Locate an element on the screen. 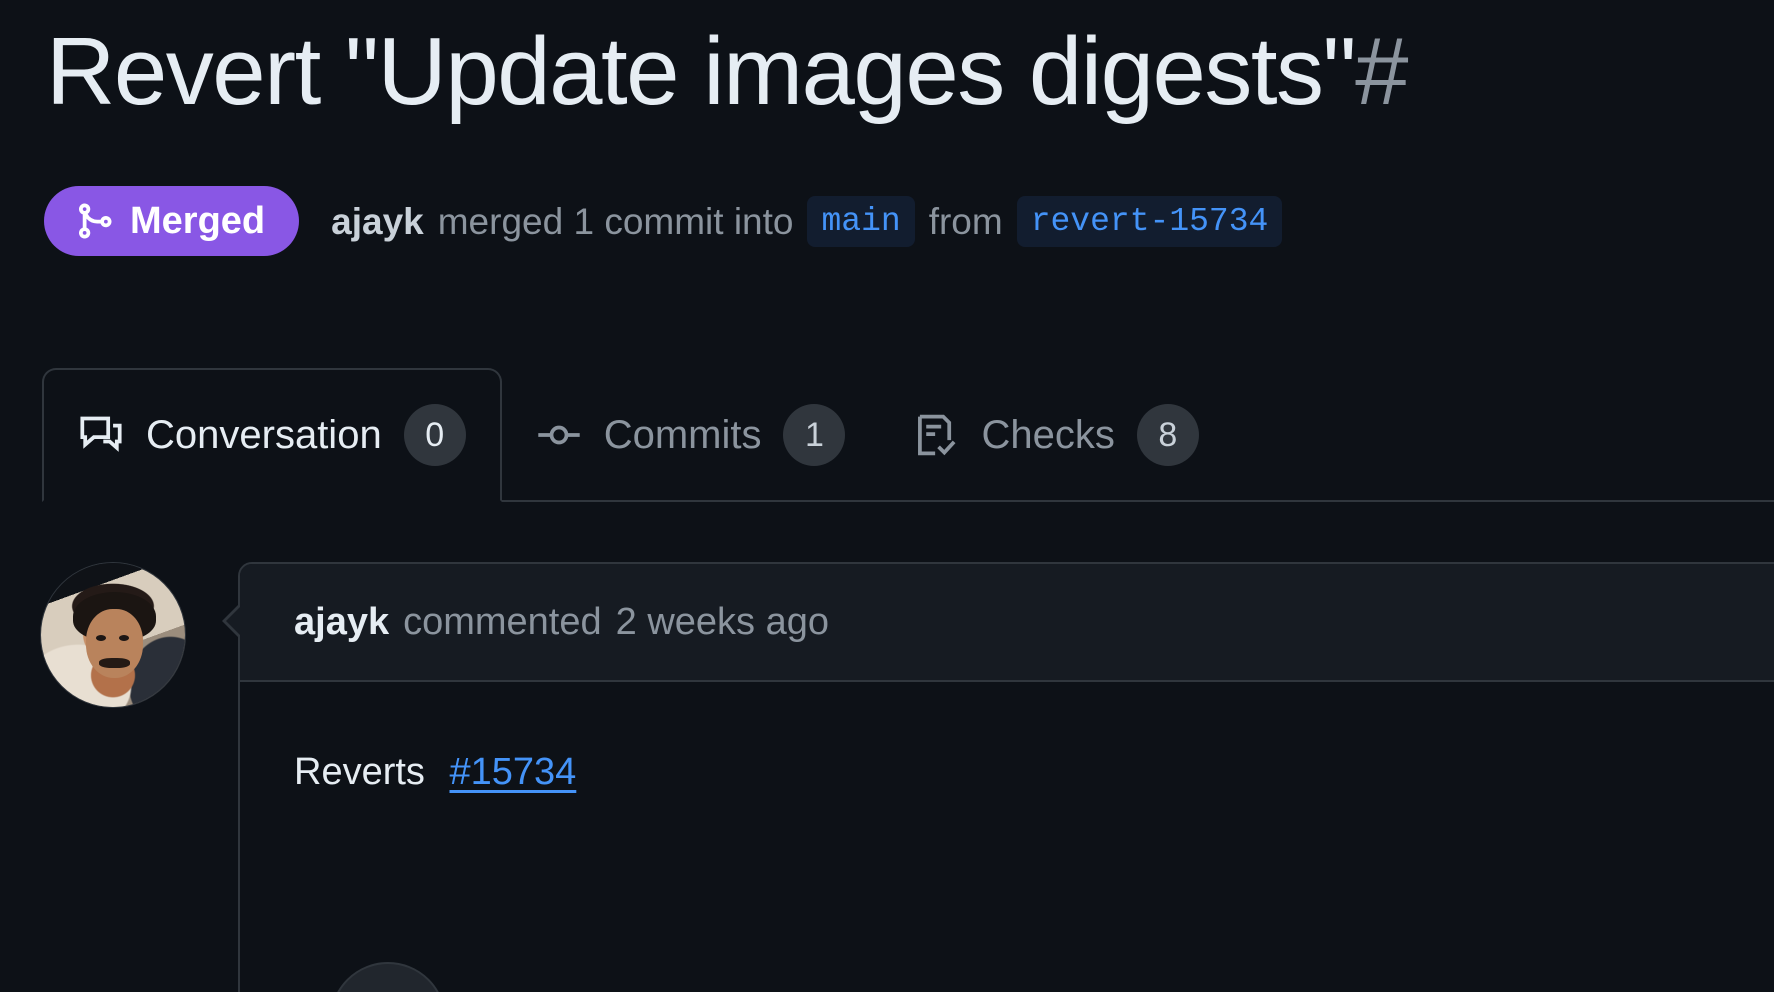 The width and height of the screenshot is (1774, 992). pr-title-text: Revert "Update images digests" is located at coordinates (701, 71).